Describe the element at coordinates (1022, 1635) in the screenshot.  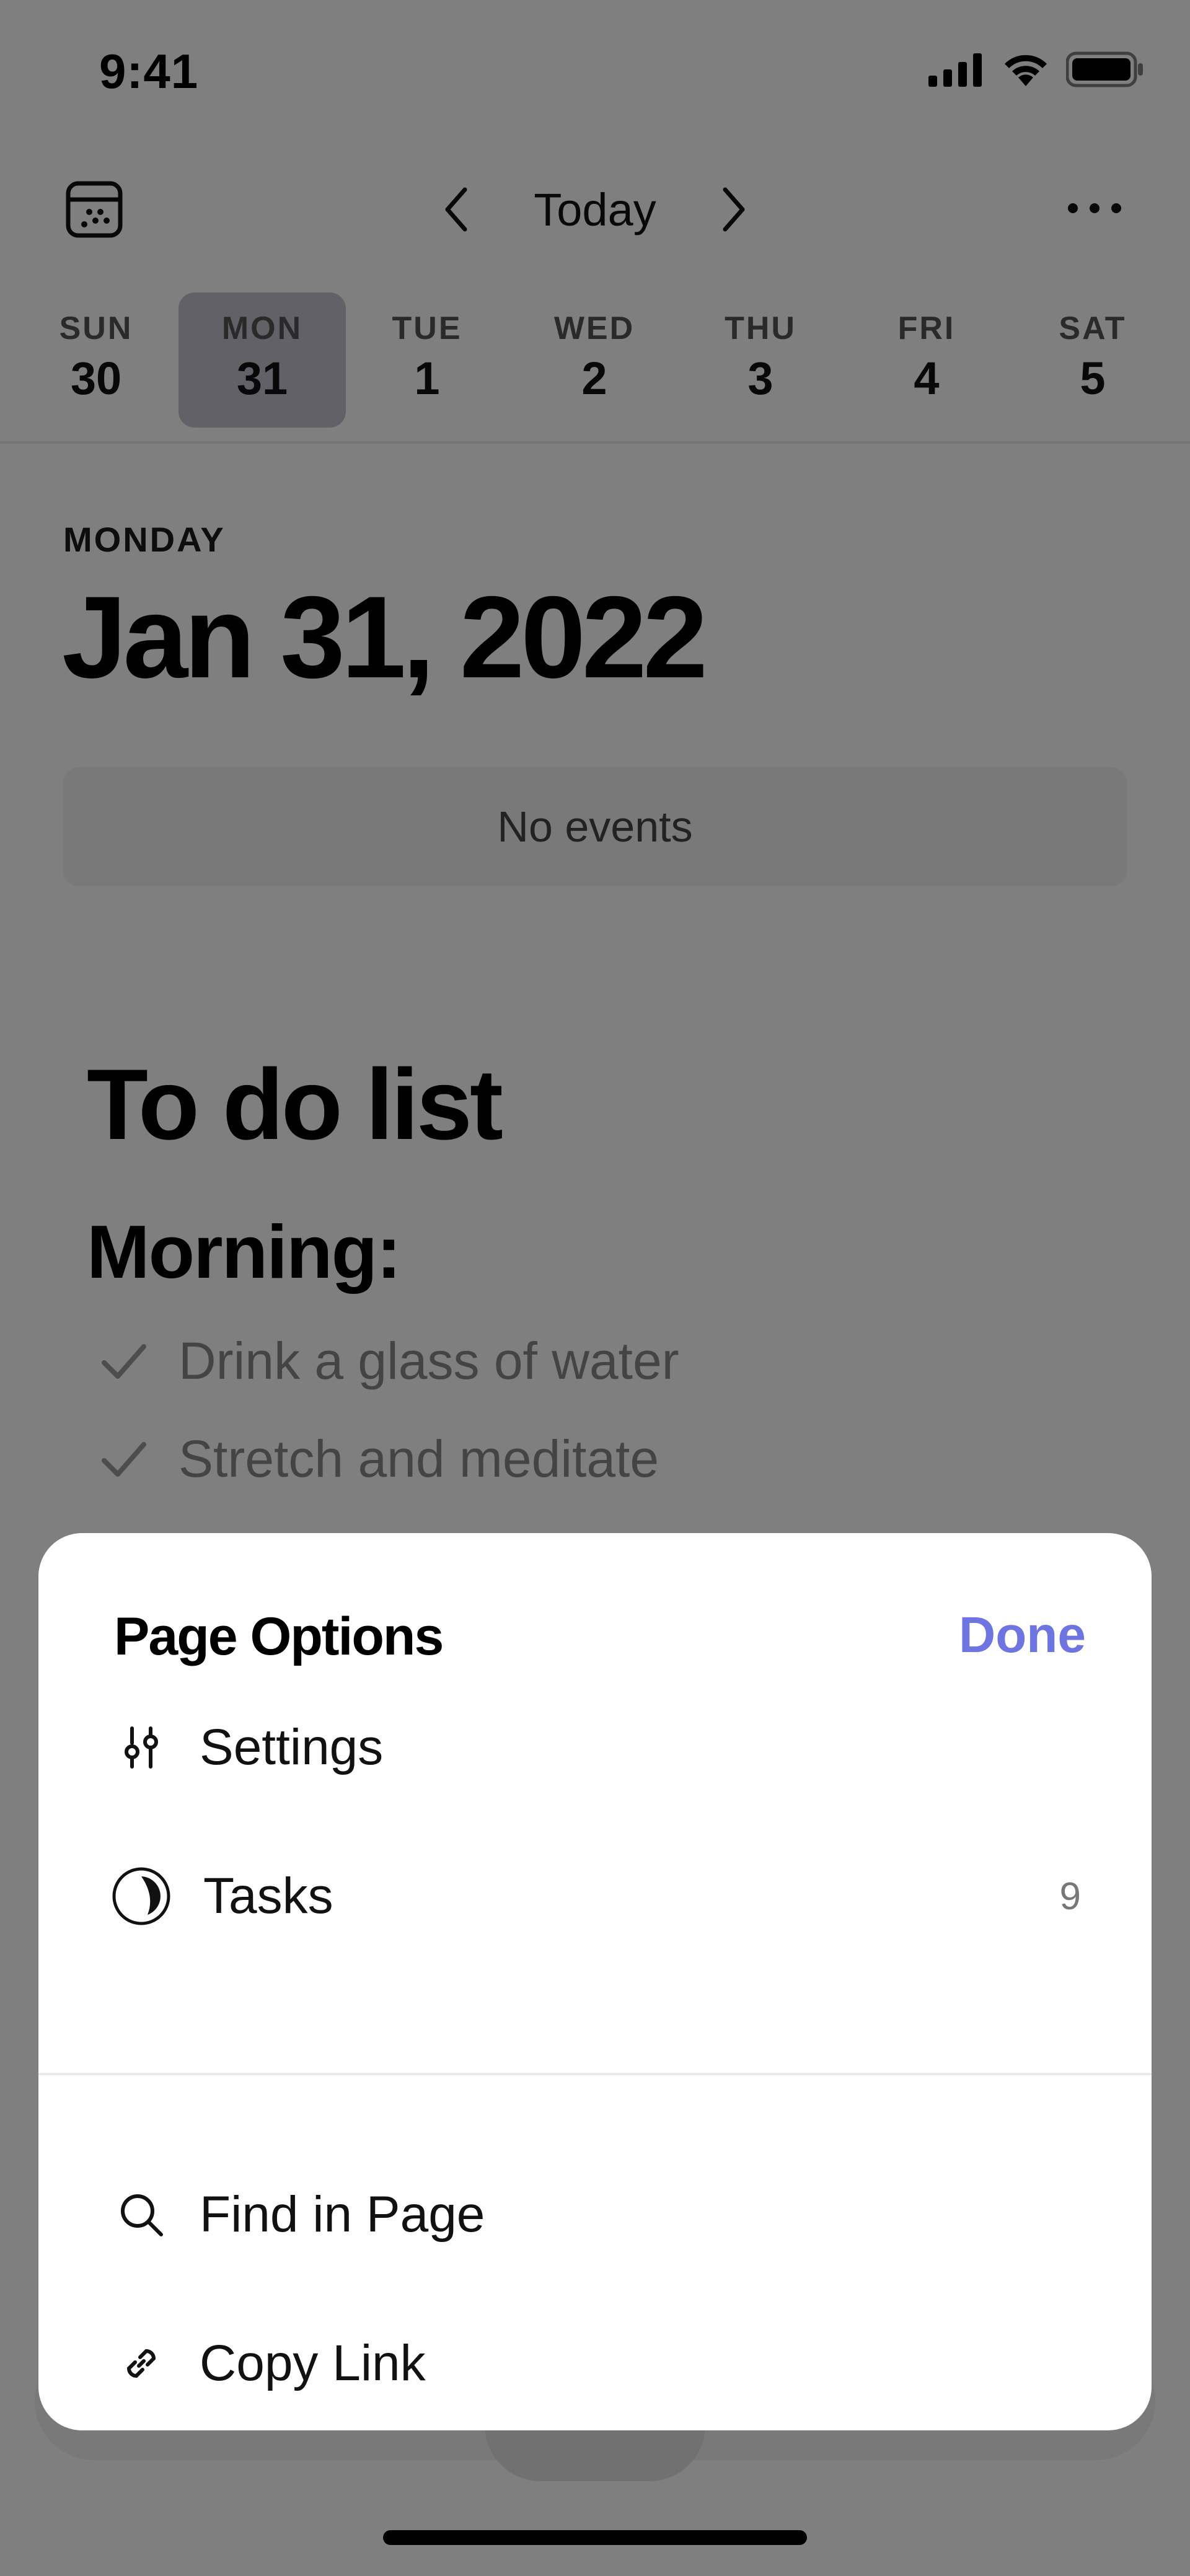
I see `done-button: Done` at that location.